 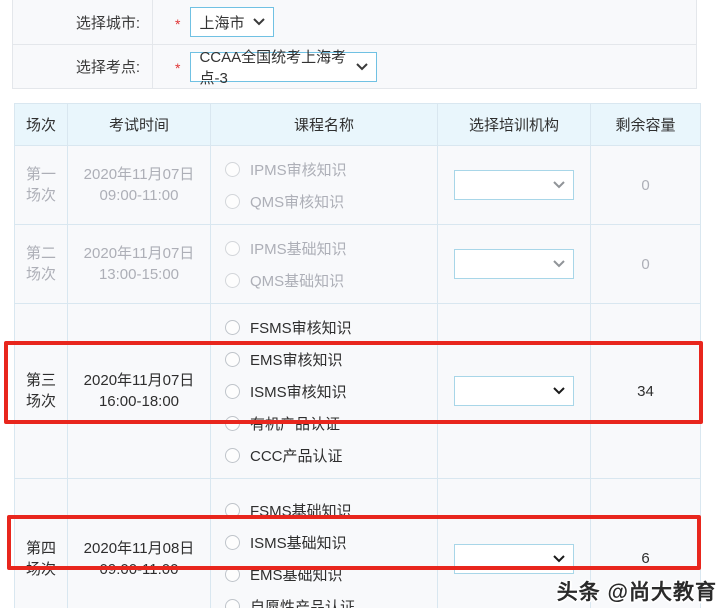 What do you see at coordinates (303, 603) in the screenshot?
I see `course-label: 自愿性产品认证` at bounding box center [303, 603].